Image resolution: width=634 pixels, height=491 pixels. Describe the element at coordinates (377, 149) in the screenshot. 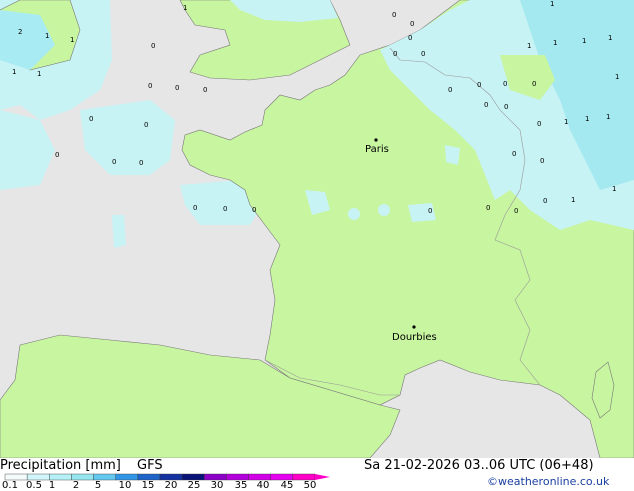

I see `city-label-paris: Paris` at that location.